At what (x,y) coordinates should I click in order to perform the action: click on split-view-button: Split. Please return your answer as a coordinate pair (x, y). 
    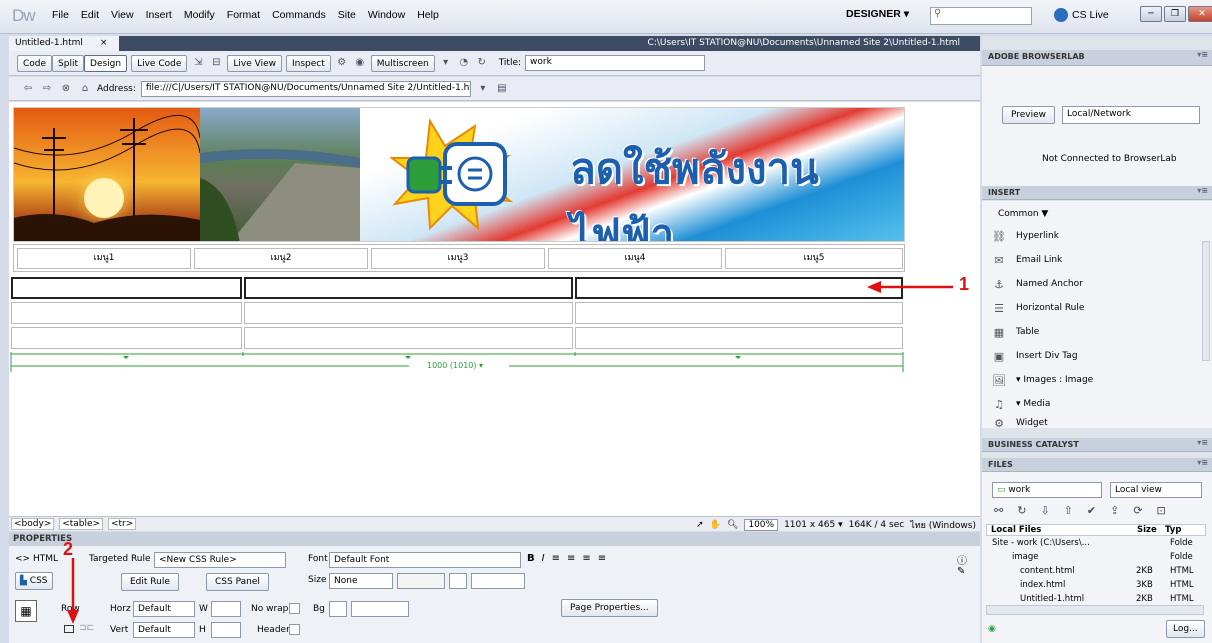
    Looking at the image, I should click on (68, 63).